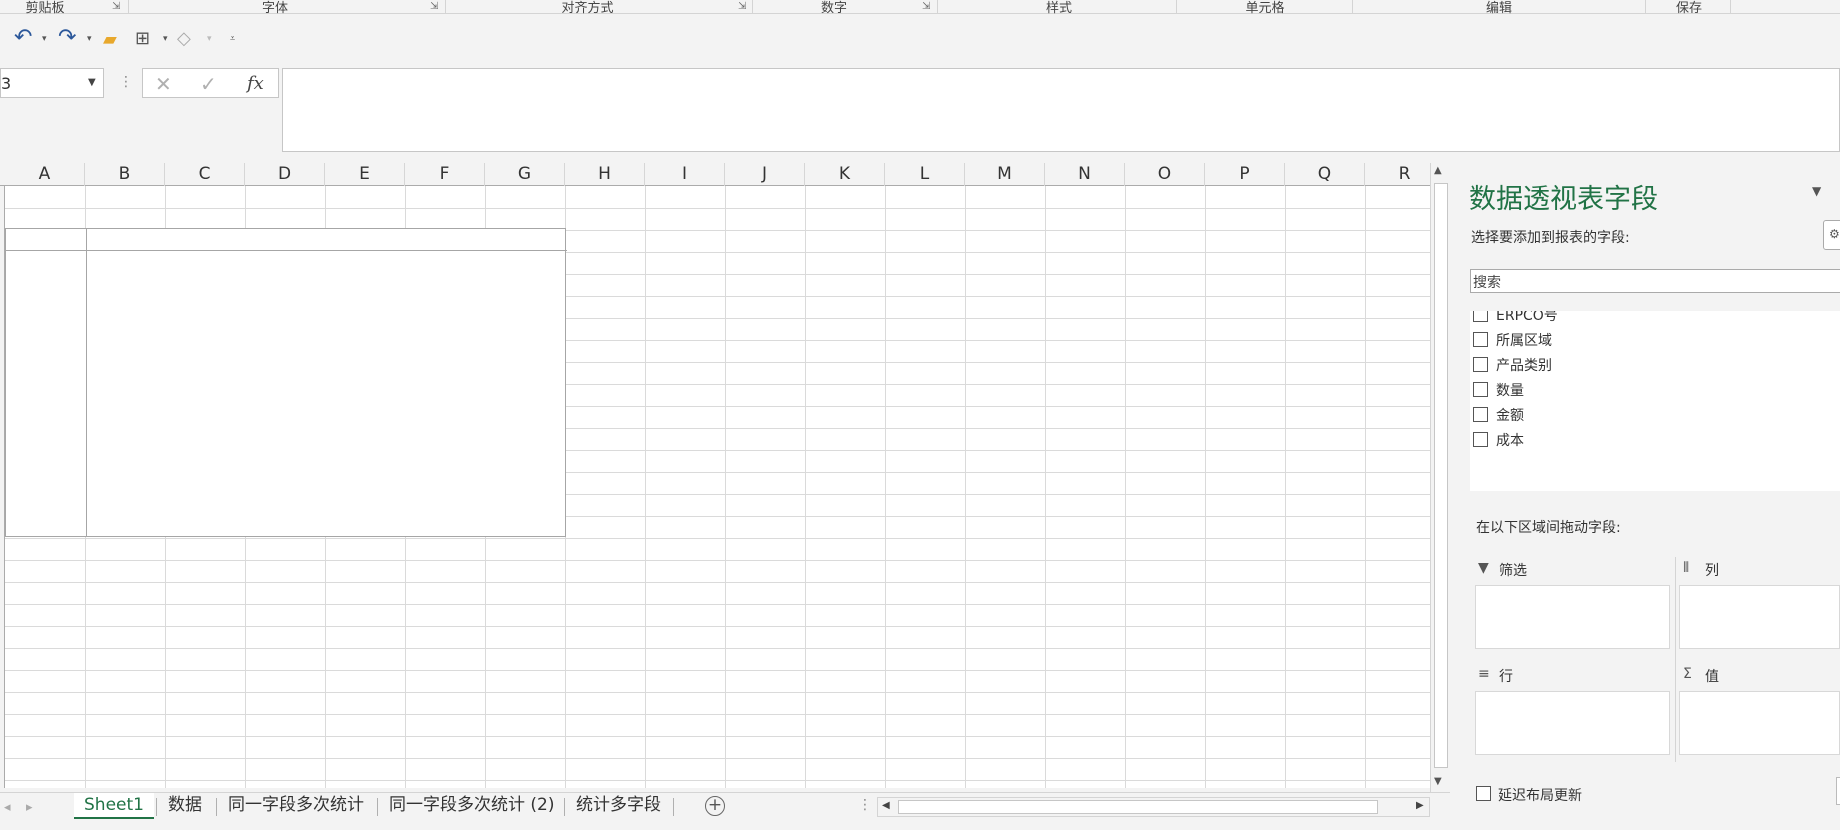 The width and height of the screenshot is (1840, 830). Describe the element at coordinates (1285, 487) in the screenshot. I see `grid-column-line` at that location.